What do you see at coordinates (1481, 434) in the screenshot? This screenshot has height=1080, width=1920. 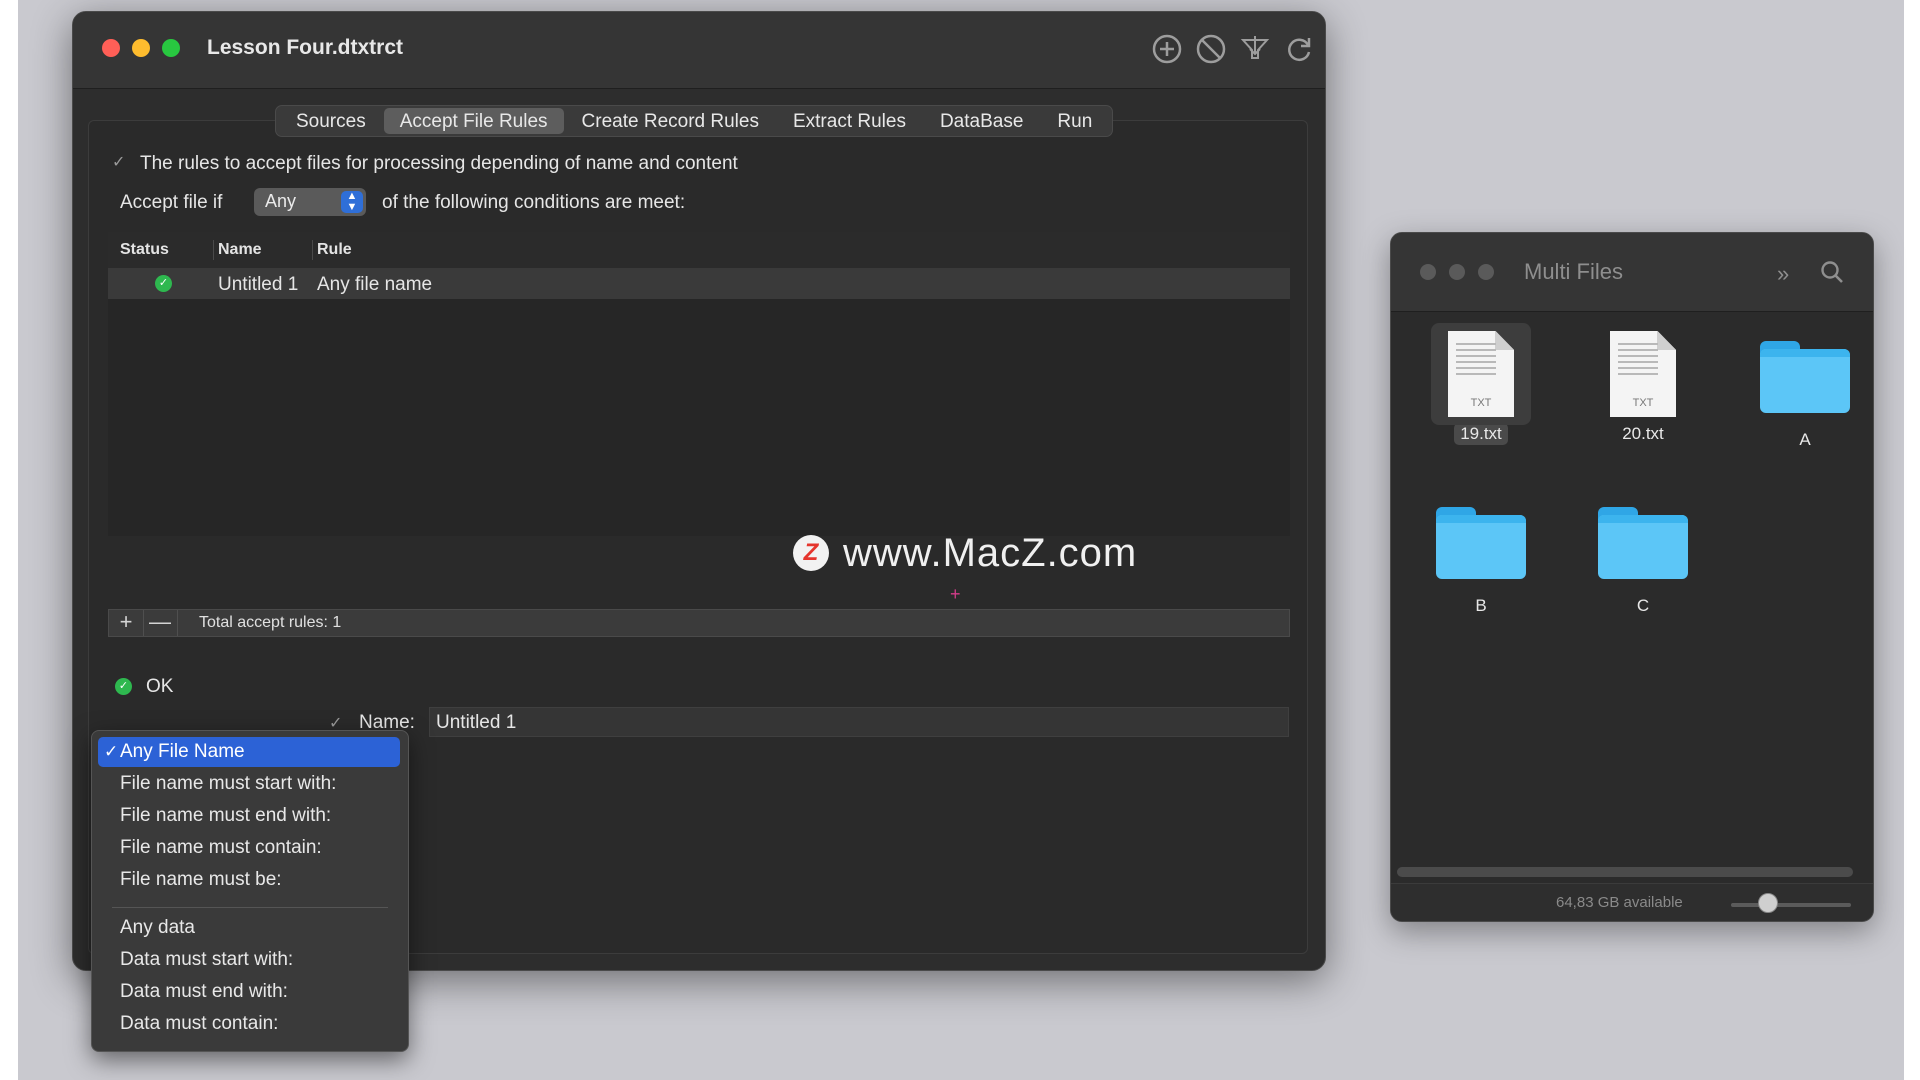 I see `file-name-label: 19.txt` at bounding box center [1481, 434].